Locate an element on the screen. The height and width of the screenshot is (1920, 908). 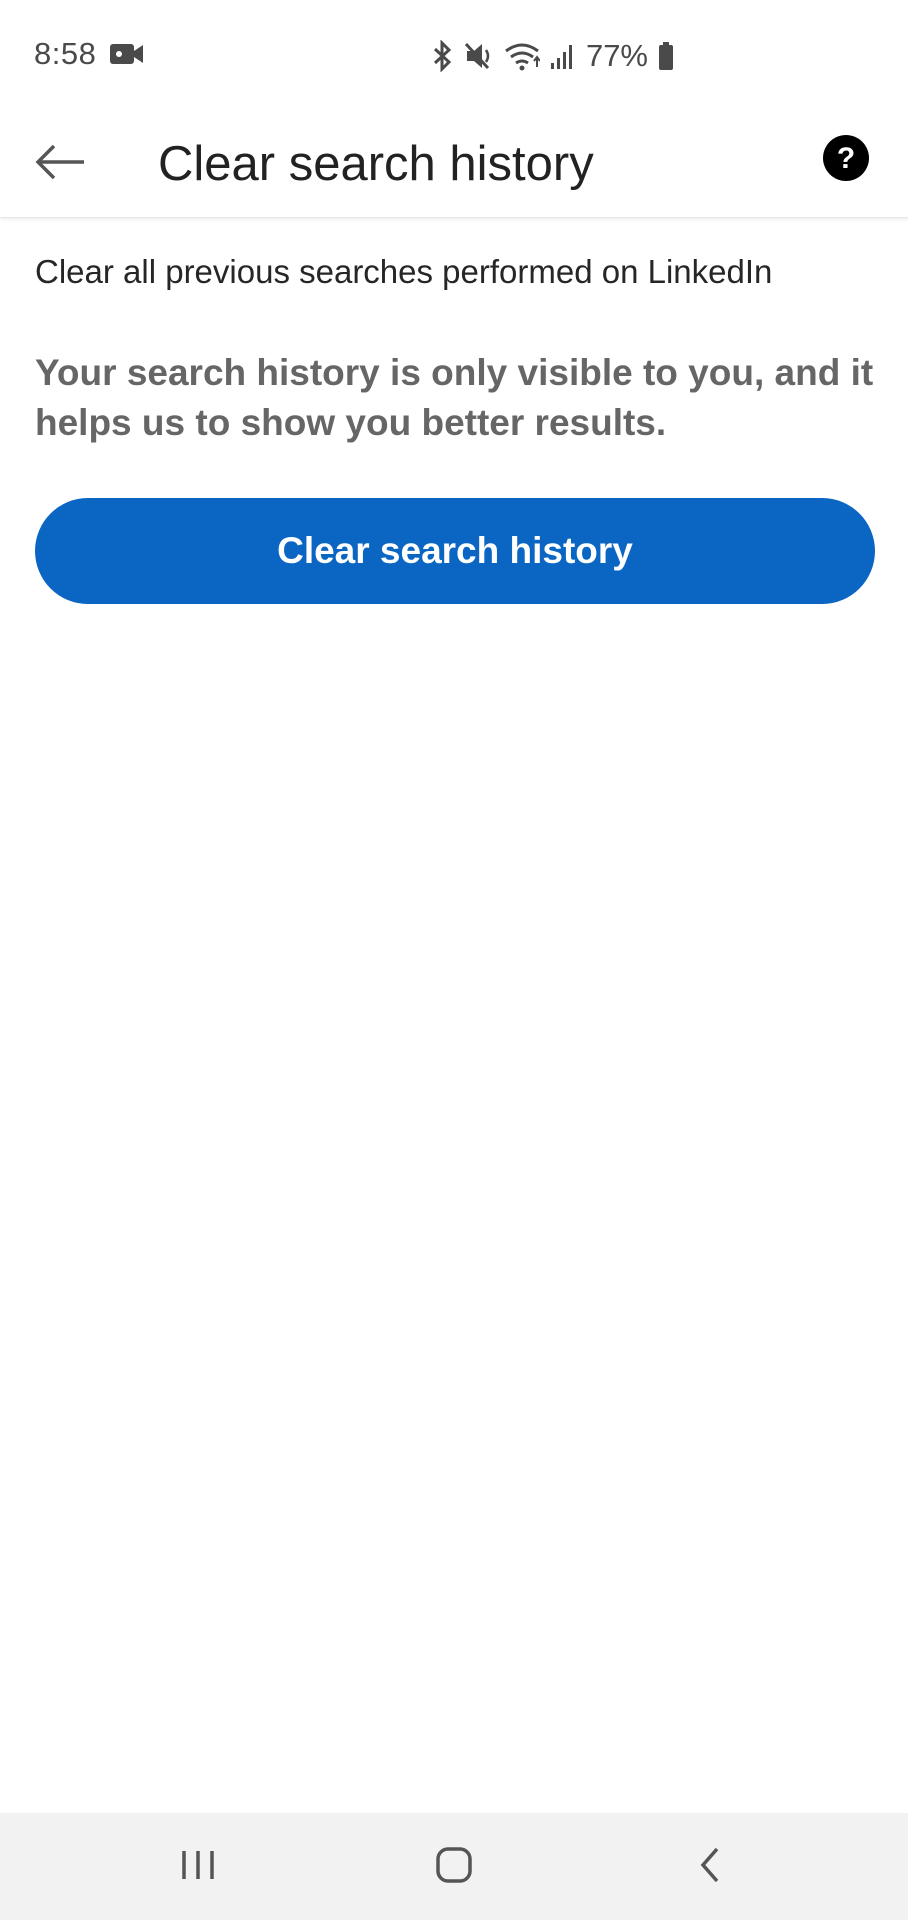
help-button: ? is located at coordinates (851, 163).